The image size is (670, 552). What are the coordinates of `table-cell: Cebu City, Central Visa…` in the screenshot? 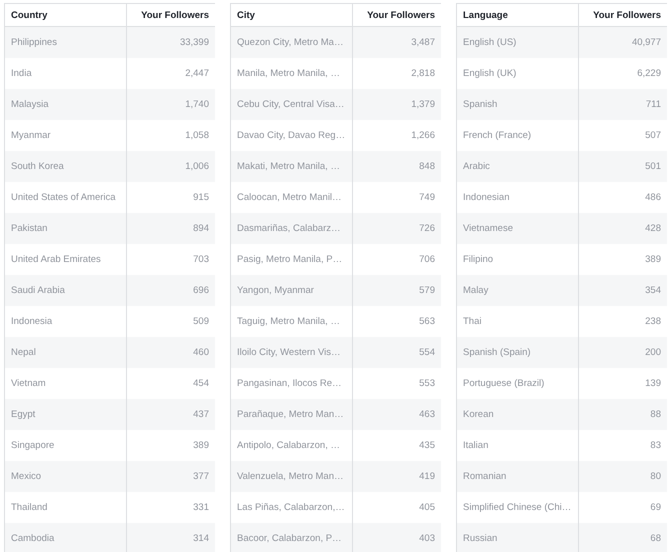 It's located at (292, 104).